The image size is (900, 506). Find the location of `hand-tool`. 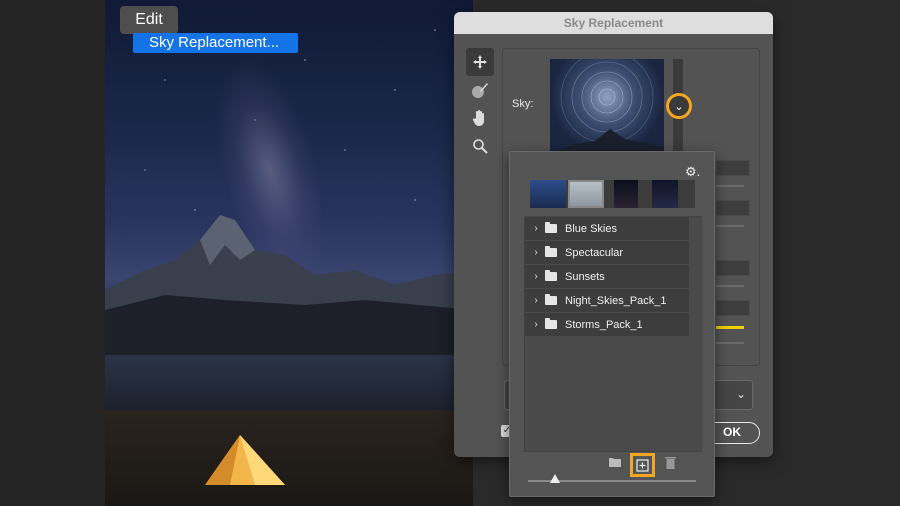

hand-tool is located at coordinates (480, 118).